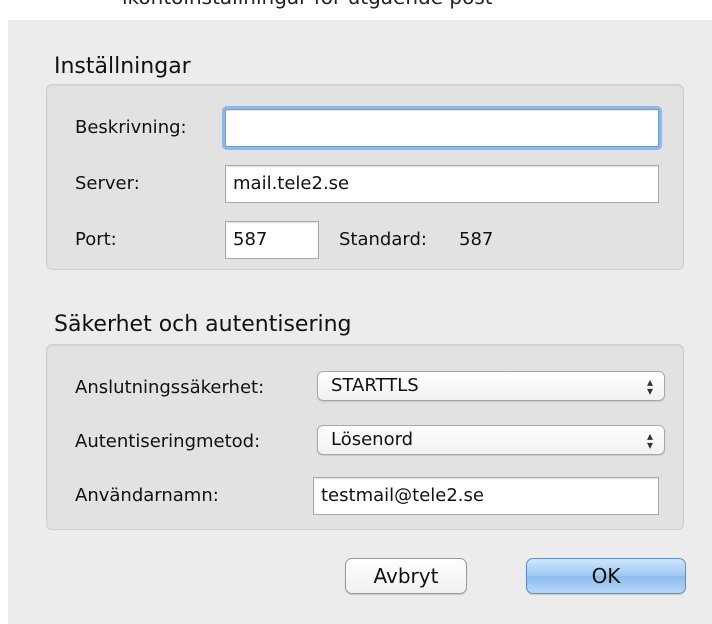  What do you see at coordinates (491, 440) in the screenshot?
I see `auth-method-select: Lösenord ▴ ▾` at bounding box center [491, 440].